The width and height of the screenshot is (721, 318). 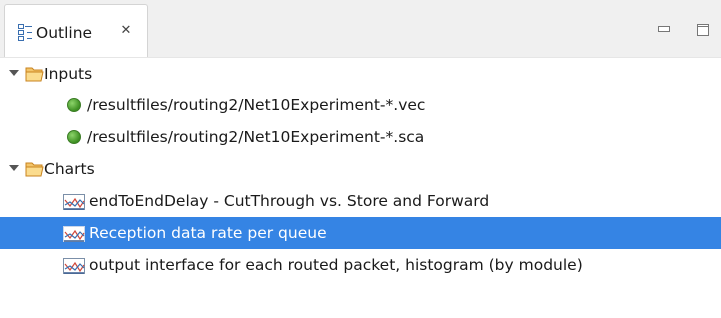 I want to click on minimize-button, so click(x=664, y=29).